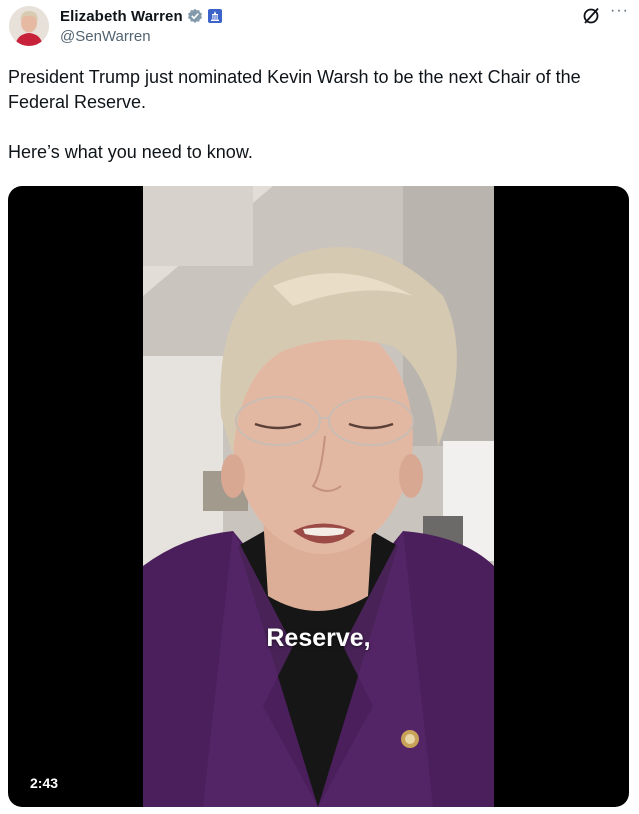 The height and width of the screenshot is (814, 639). I want to click on author-avatar, so click(29, 26).